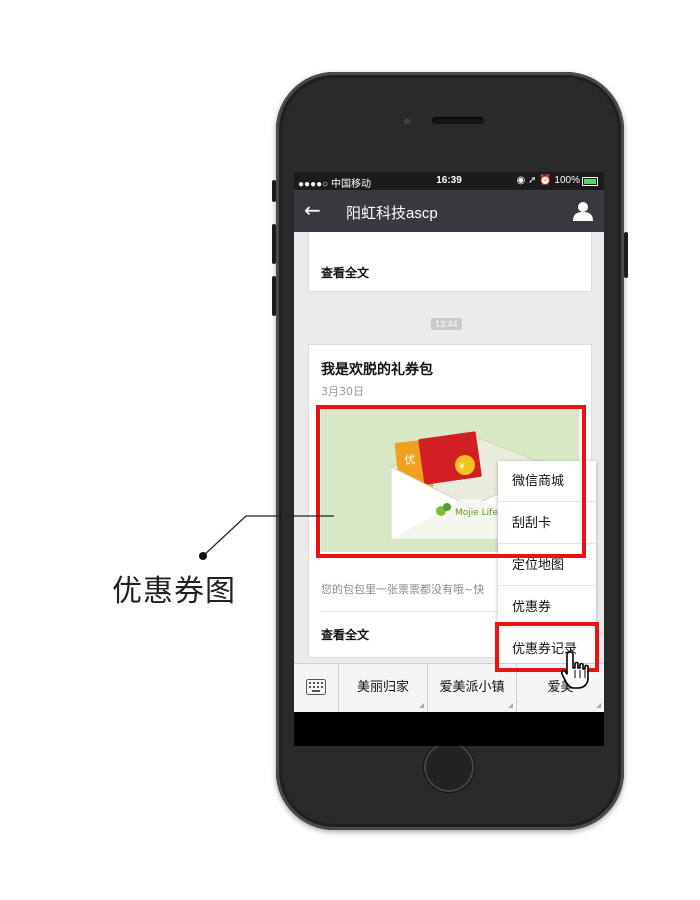 The width and height of the screenshot is (700, 900). I want to click on status-indicators: ◉ ➚ ⏰ 100%, so click(548, 180).